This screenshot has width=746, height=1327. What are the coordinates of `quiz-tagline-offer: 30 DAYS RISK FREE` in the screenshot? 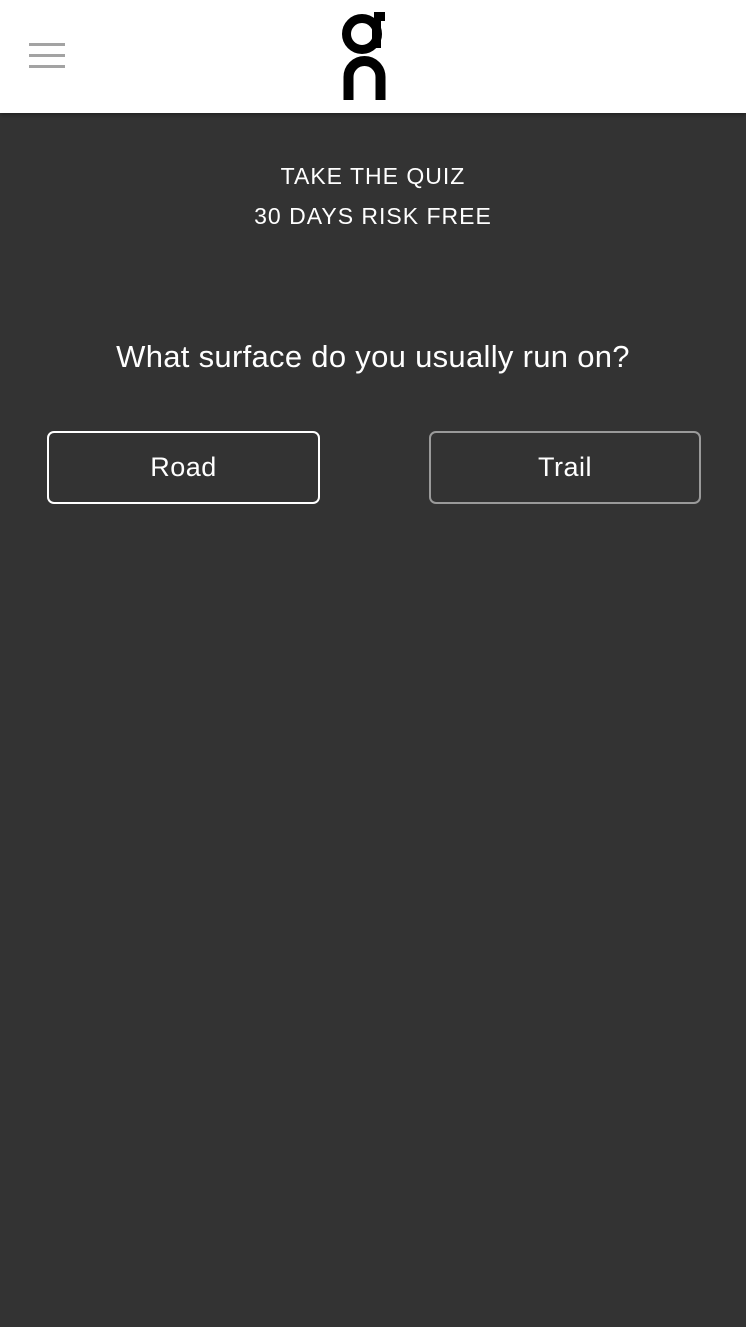 It's located at (373, 216).